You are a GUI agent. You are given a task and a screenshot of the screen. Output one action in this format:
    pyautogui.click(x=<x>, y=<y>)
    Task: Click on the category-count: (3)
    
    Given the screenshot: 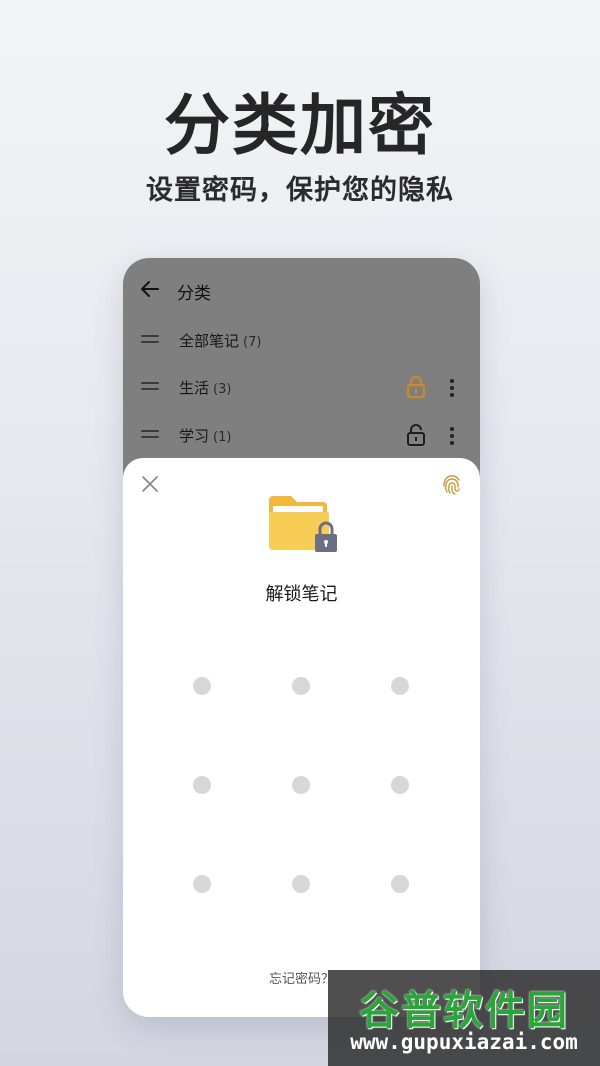 What is the action you would take?
    pyautogui.click(x=222, y=389)
    